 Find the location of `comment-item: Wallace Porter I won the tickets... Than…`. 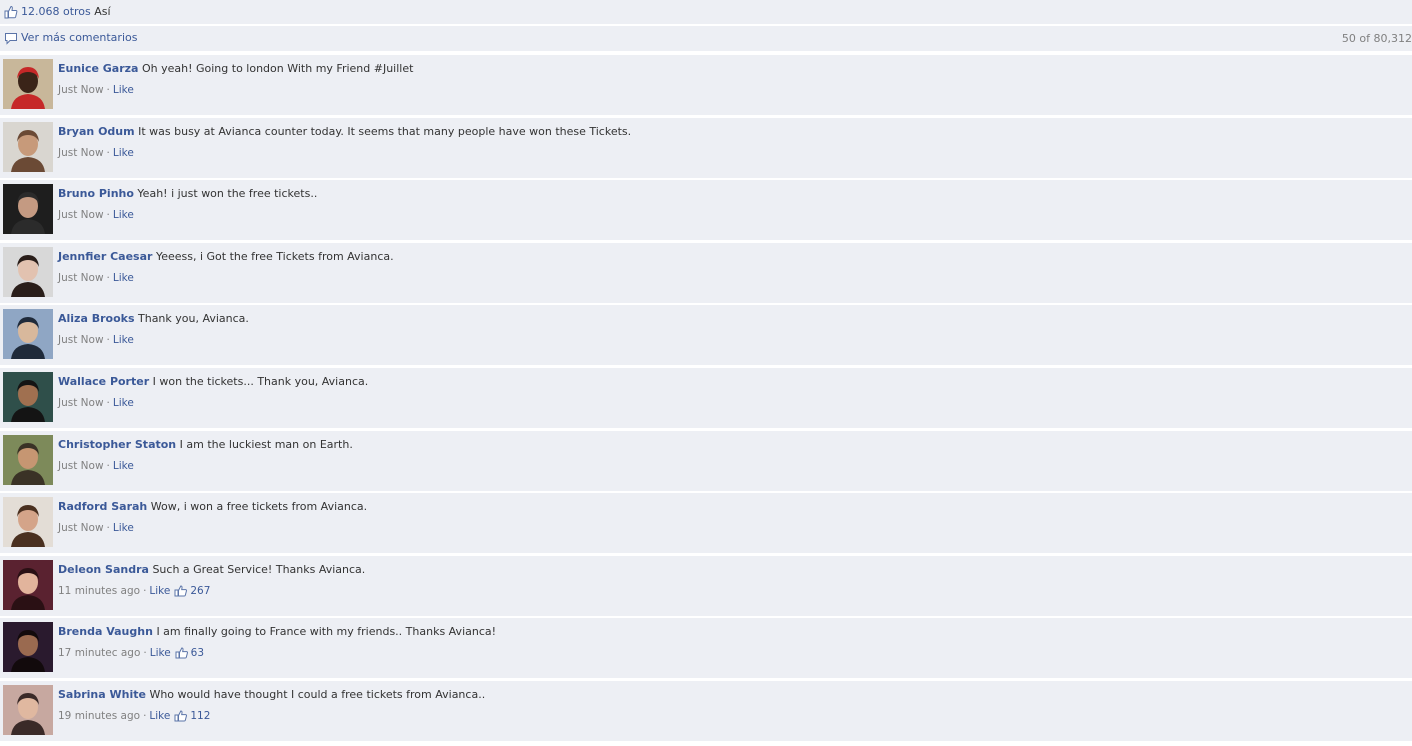

comment-item: Wallace Porter I won the tickets... Than… is located at coordinates (706, 398).